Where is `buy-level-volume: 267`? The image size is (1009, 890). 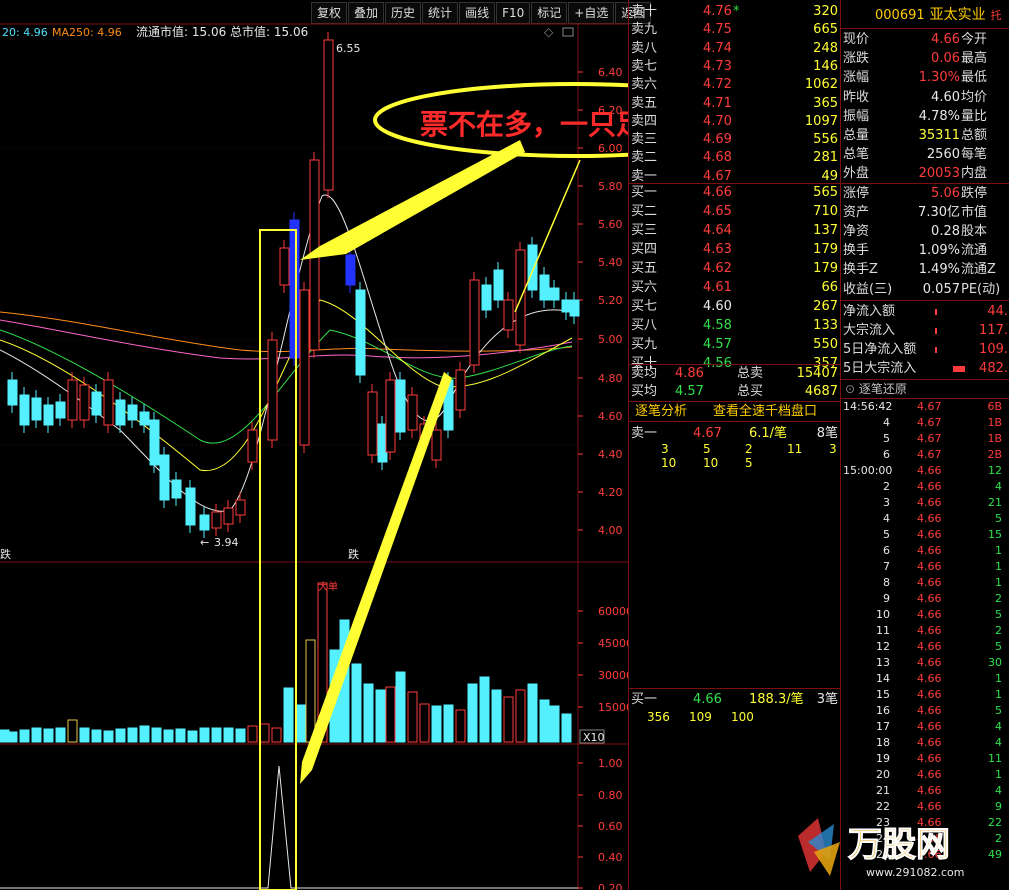
buy-level-volume: 267 is located at coordinates (825, 306).